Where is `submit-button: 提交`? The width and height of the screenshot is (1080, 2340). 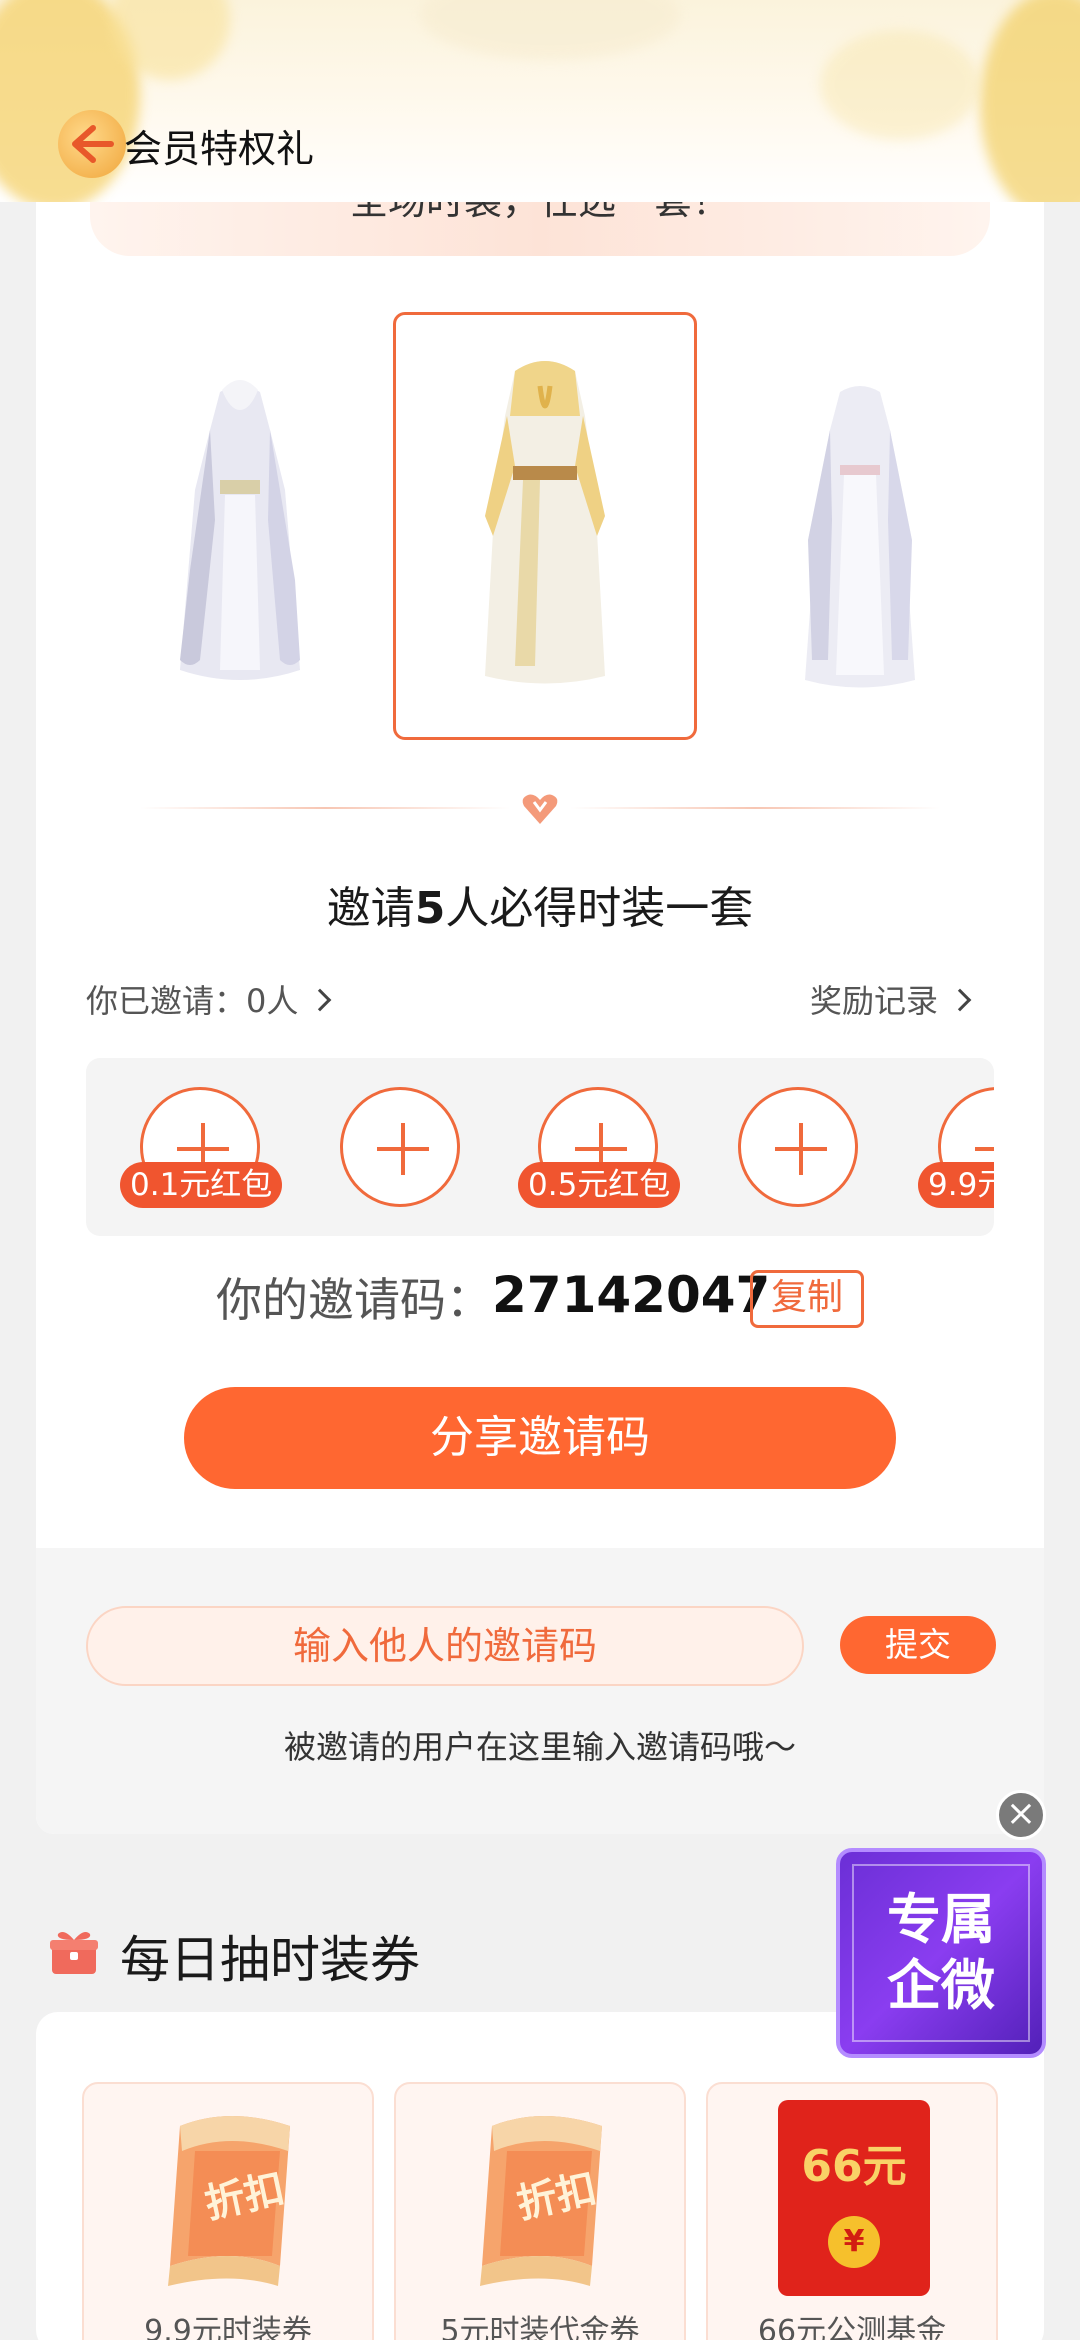 submit-button: 提交 is located at coordinates (918, 1645).